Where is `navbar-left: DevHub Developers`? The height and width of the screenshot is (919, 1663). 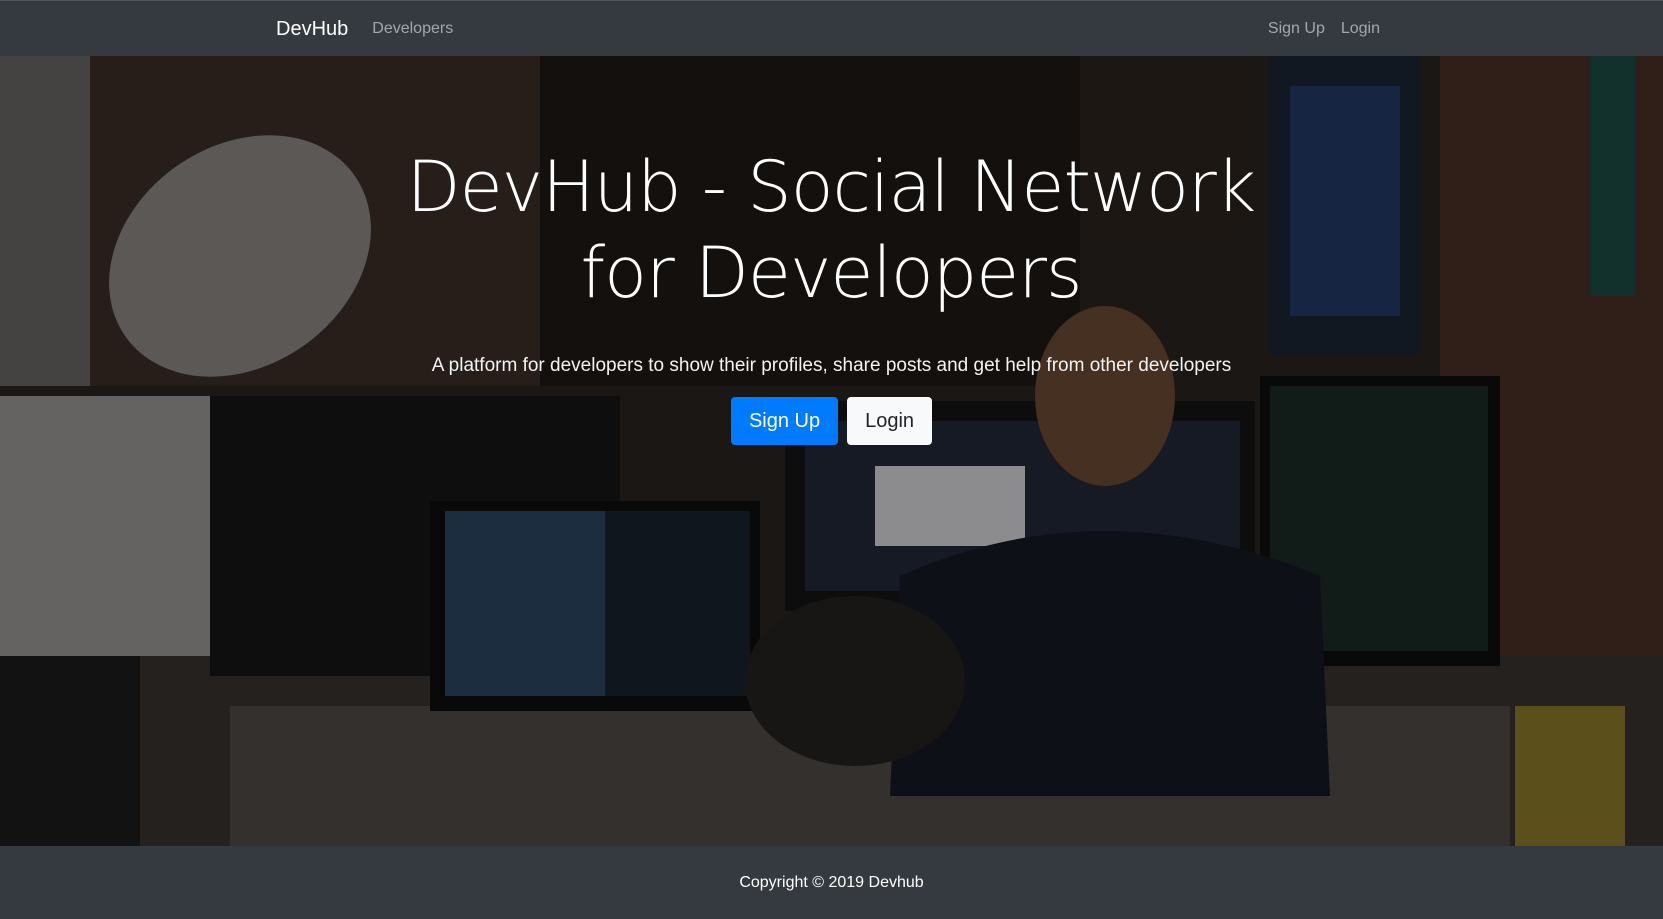
navbar-left: DevHub Developers is located at coordinates (364, 29).